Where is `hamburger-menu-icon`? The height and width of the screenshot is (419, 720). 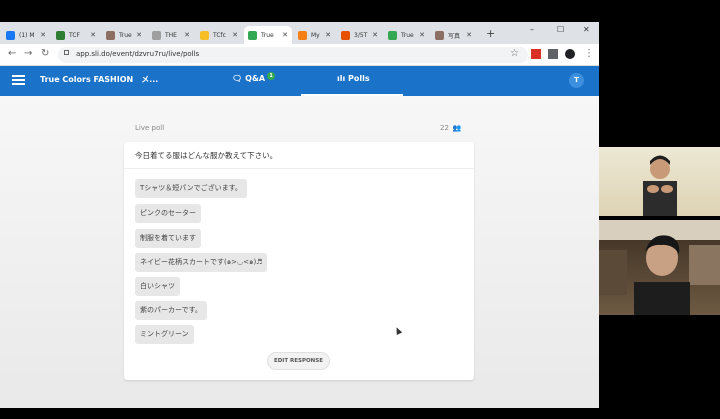 hamburger-menu-icon is located at coordinates (18, 80).